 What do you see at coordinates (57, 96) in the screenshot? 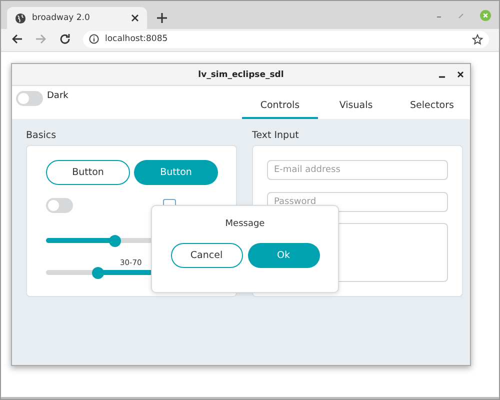
I see `dark-label: Dark` at bounding box center [57, 96].